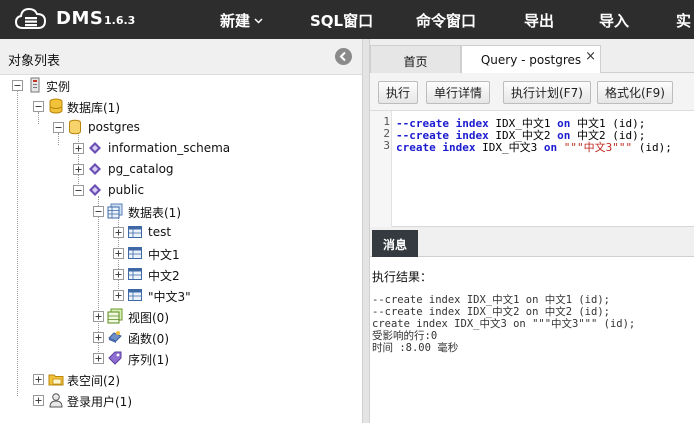 This screenshot has height=423, width=694. I want to click on tree-node-databases: 数据库(1), so click(180, 106).